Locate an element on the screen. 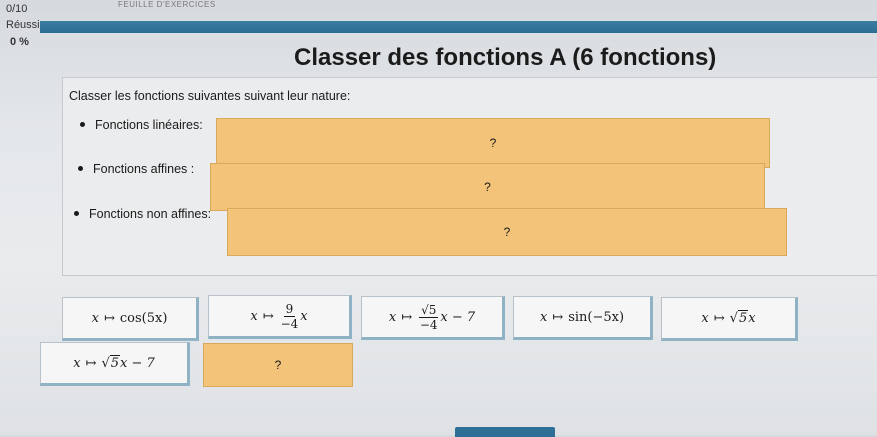  breadcrumb: FEUILLE D'EXERCICES is located at coordinates (167, 4).